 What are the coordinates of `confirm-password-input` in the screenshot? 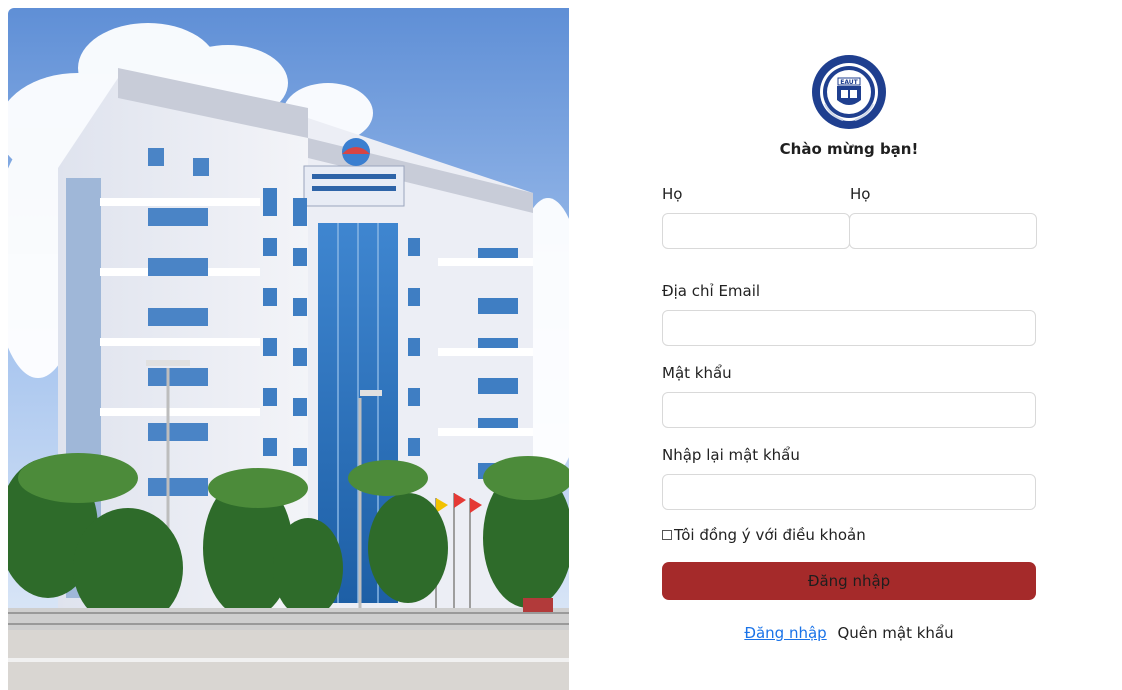 It's located at (849, 492).